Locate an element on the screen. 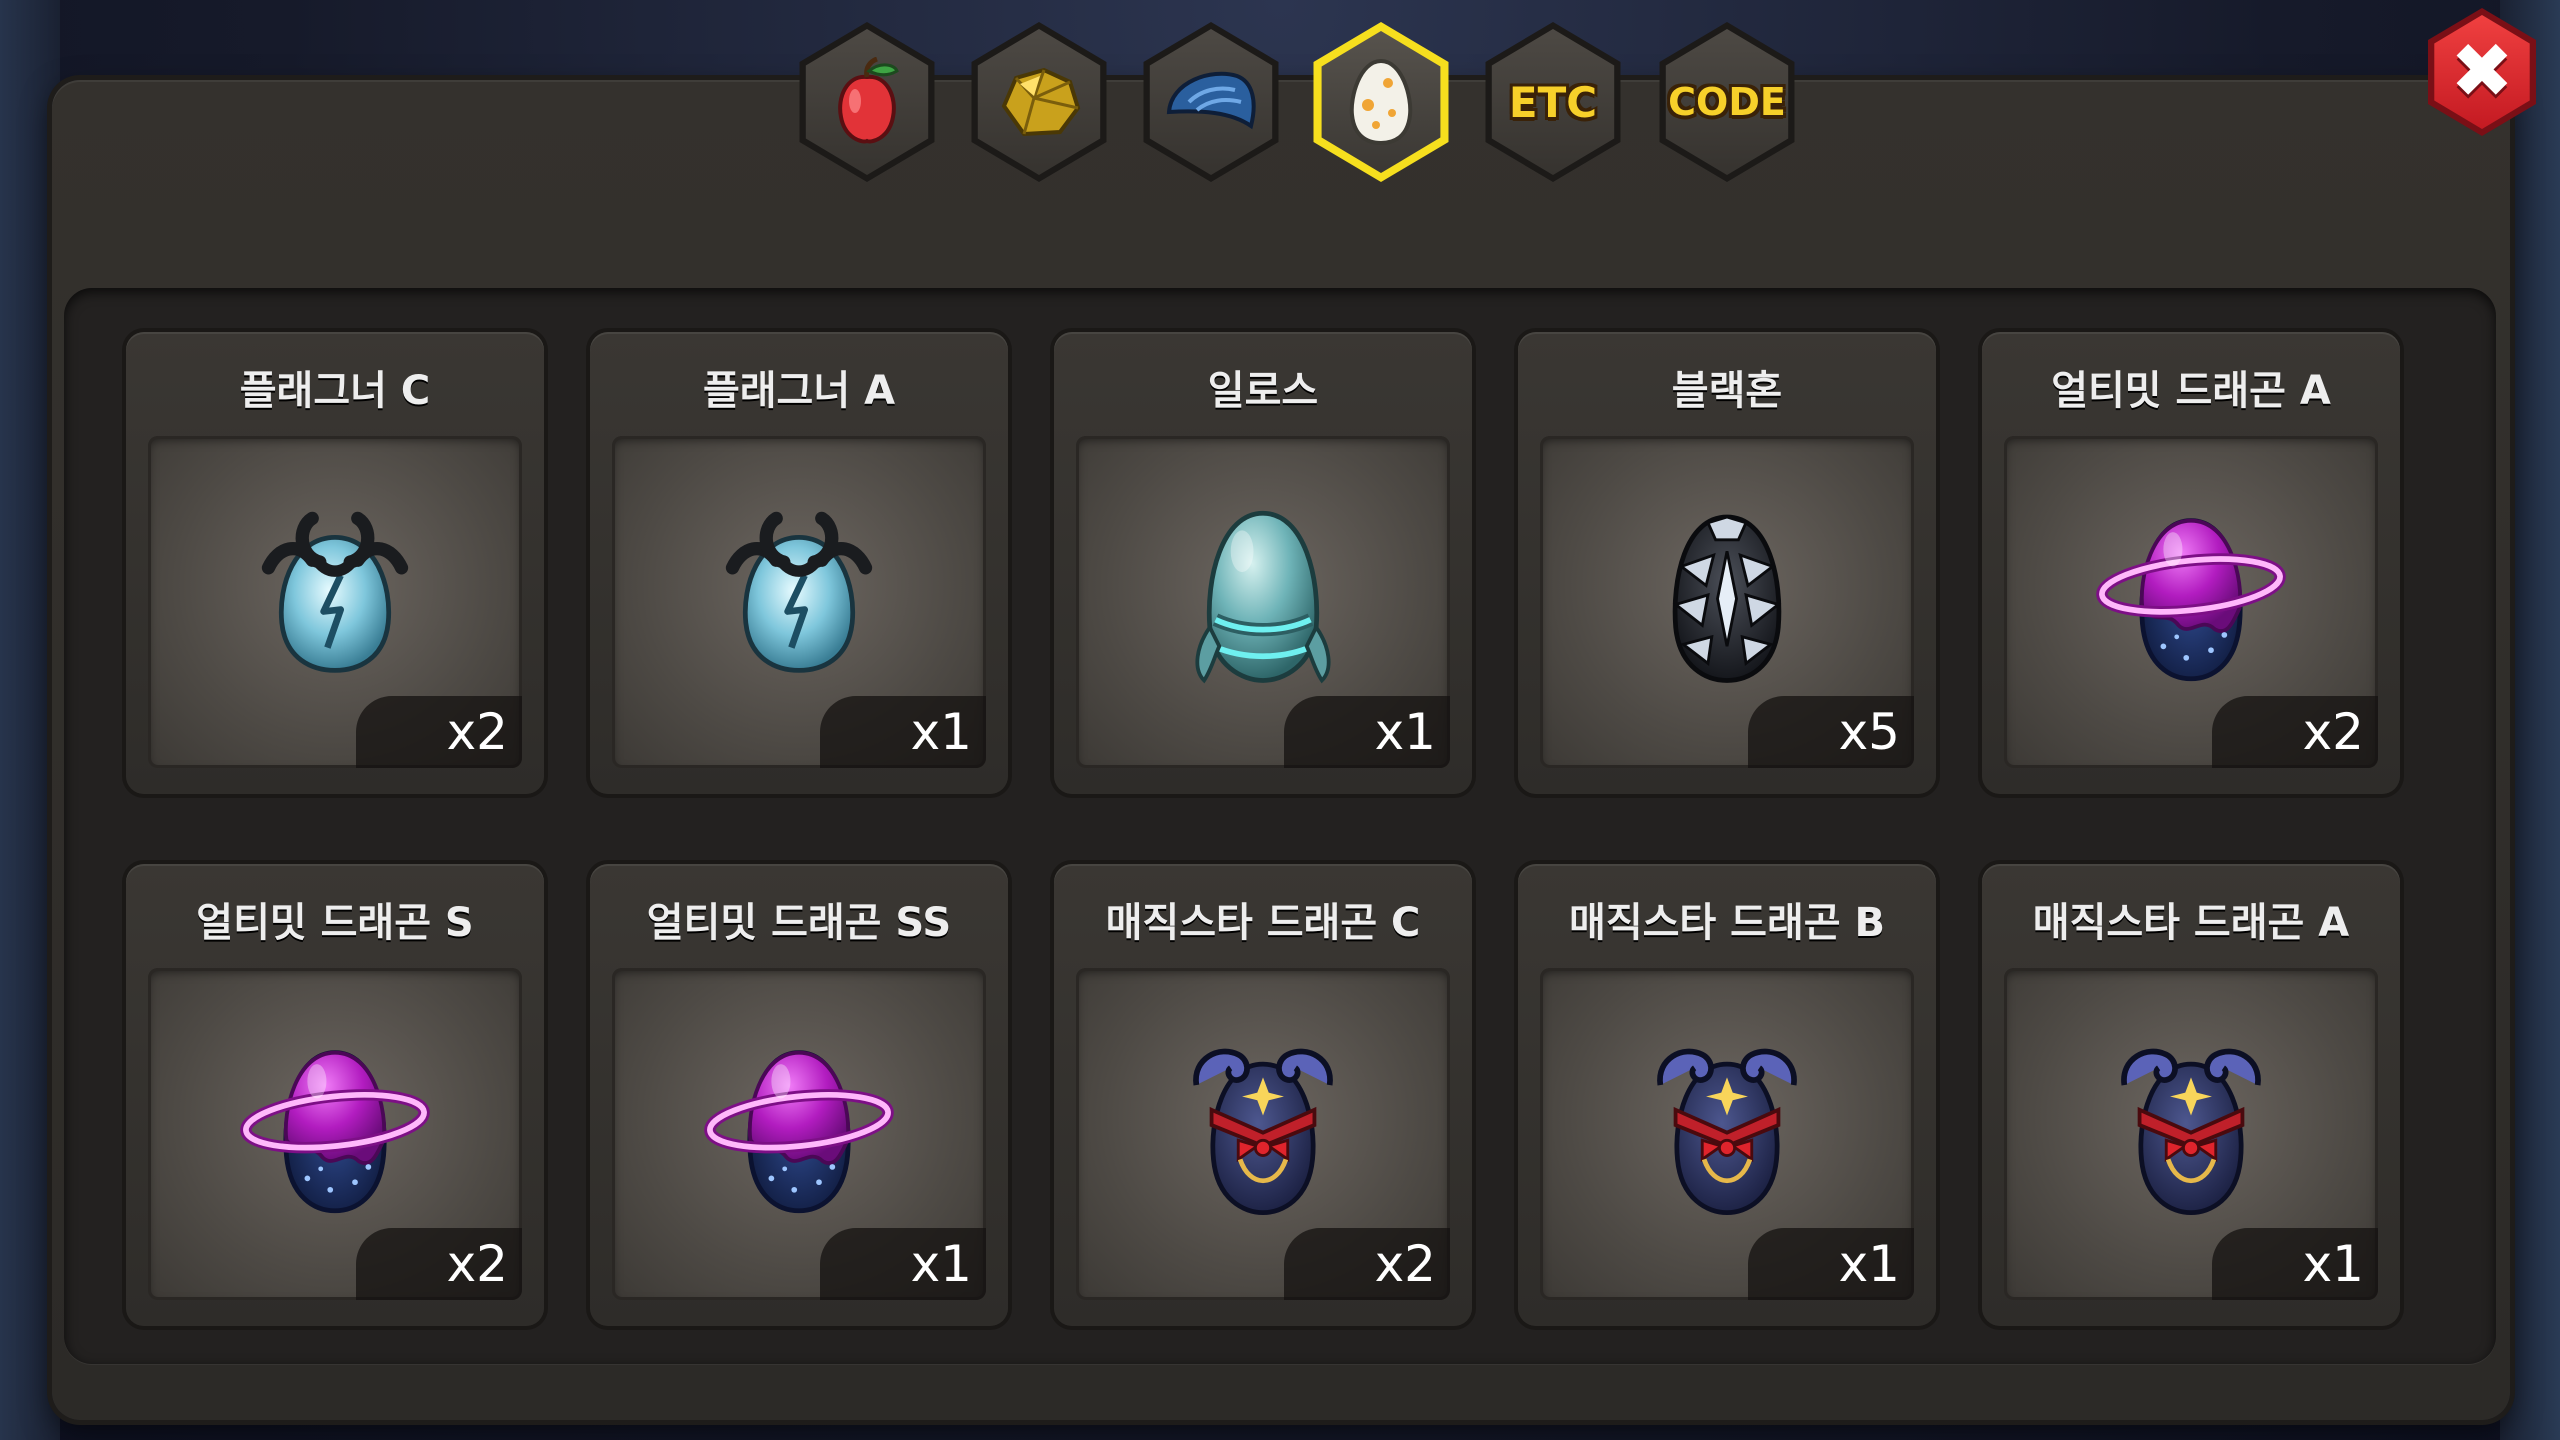  tab-etc-label: ETC is located at coordinates (1553, 102).